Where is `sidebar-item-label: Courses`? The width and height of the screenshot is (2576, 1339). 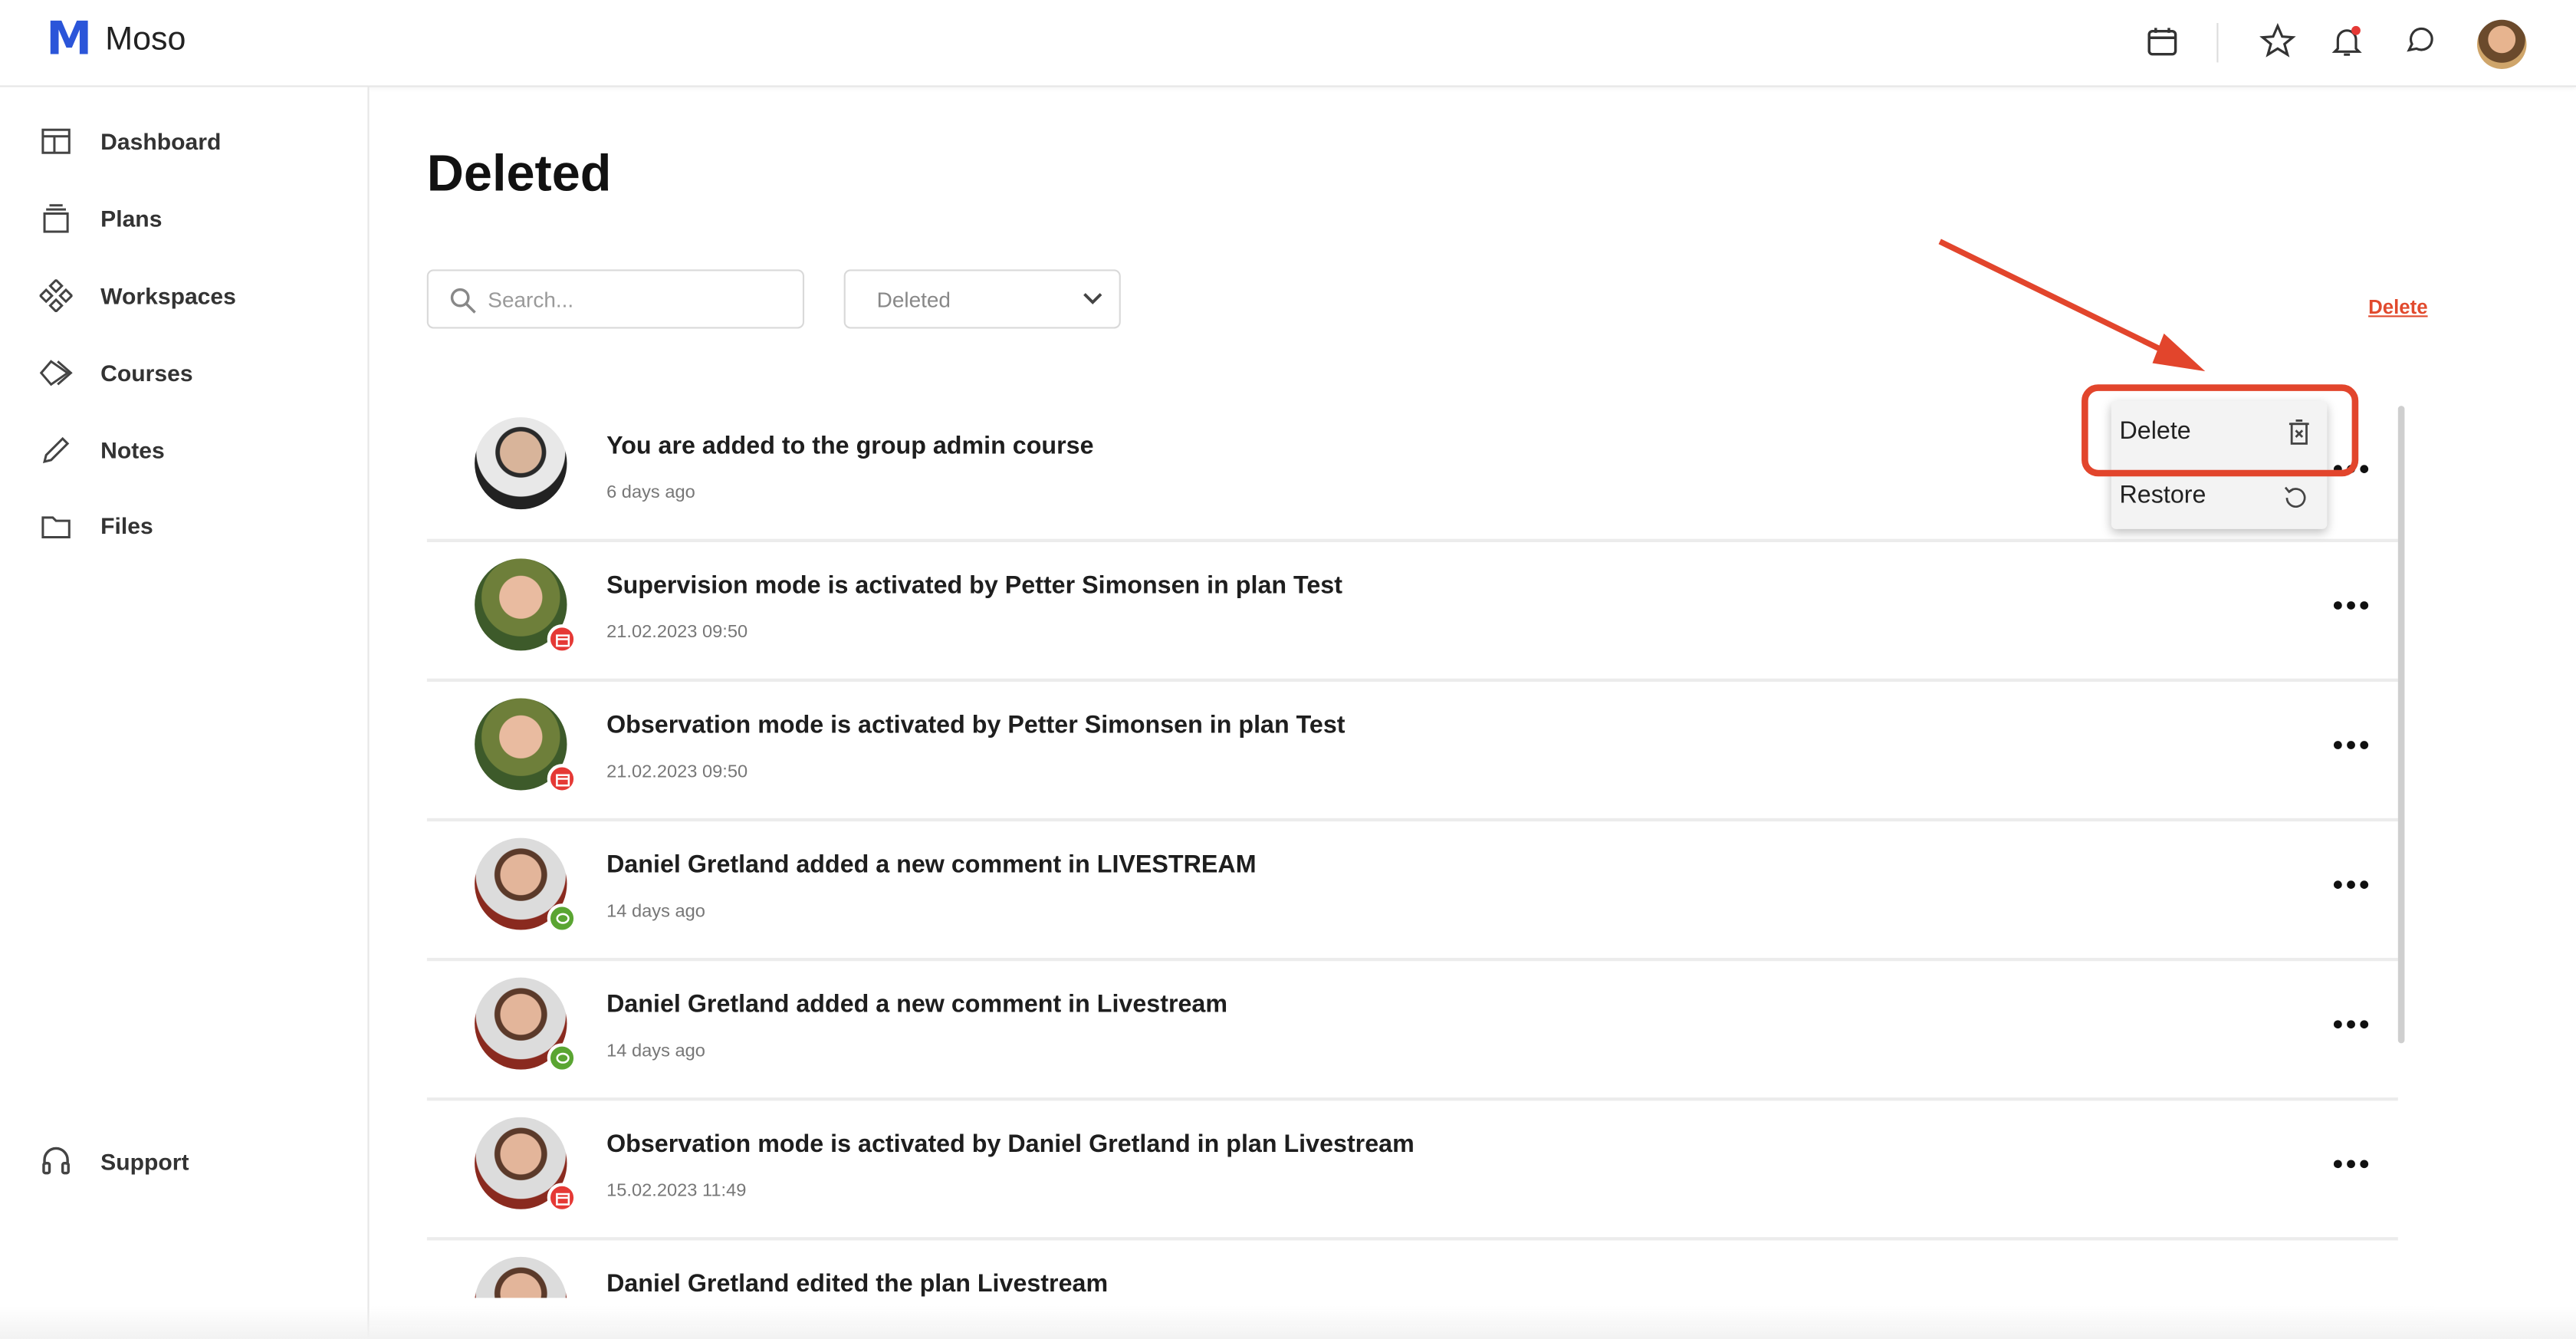 sidebar-item-label: Courses is located at coordinates (146, 373).